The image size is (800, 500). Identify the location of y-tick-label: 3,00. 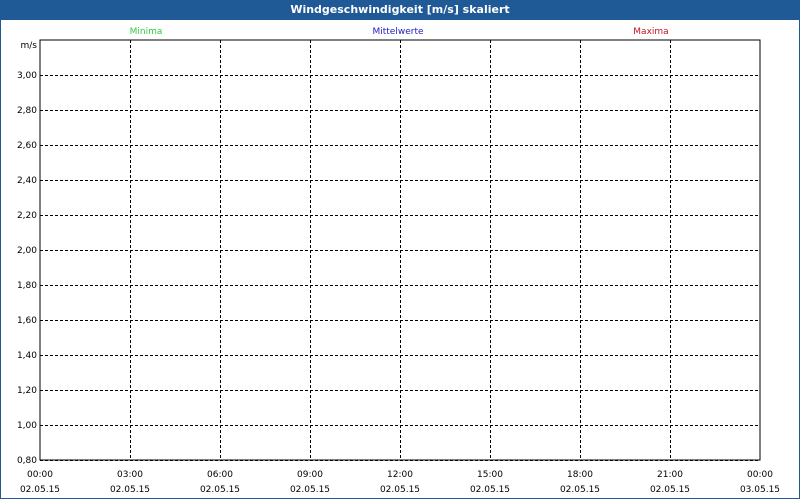
(27, 76).